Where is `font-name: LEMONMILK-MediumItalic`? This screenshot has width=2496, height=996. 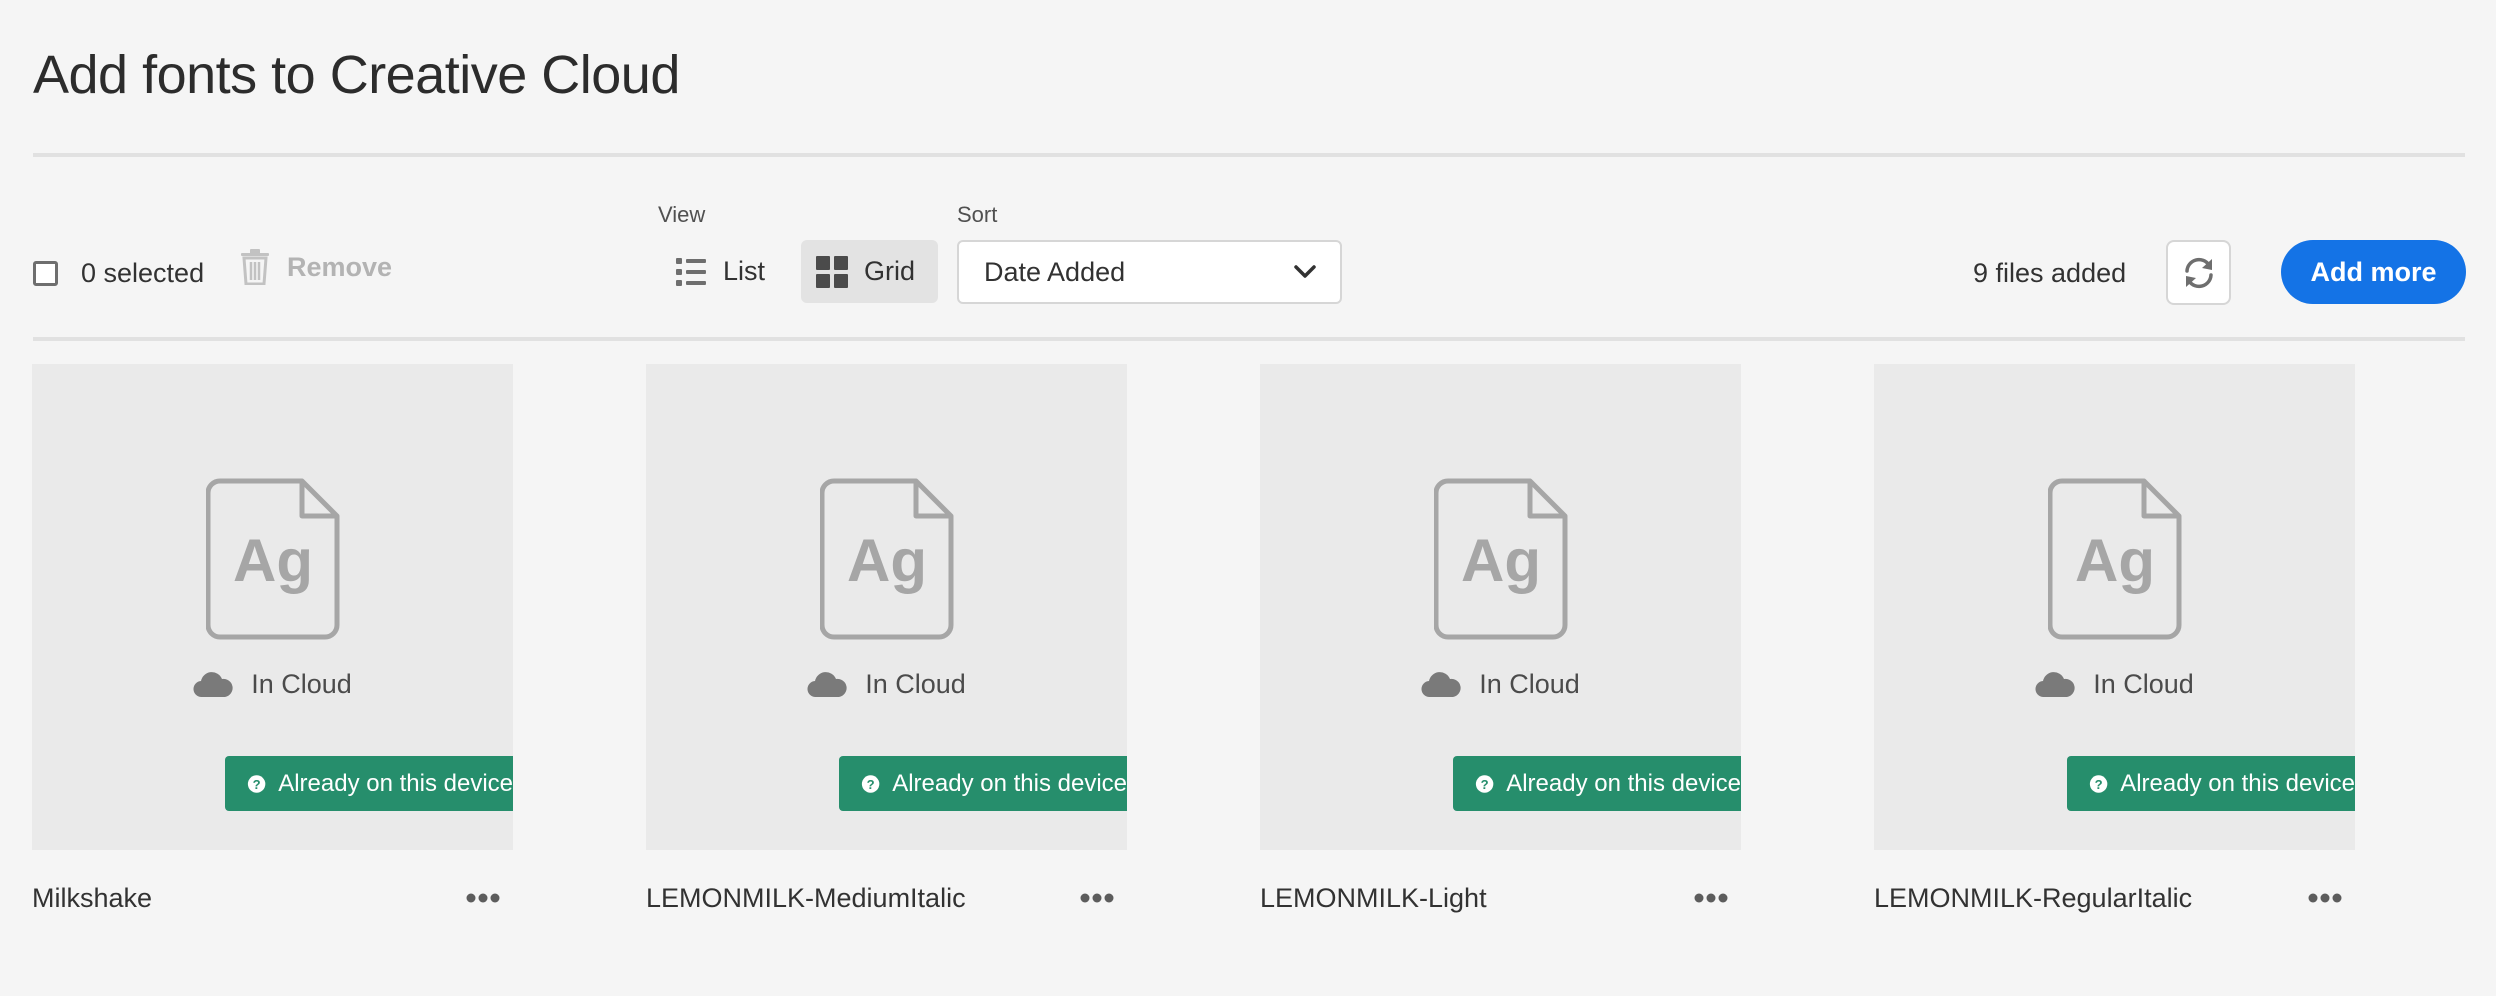
font-name: LEMONMILK-MediumItalic is located at coordinates (806, 897).